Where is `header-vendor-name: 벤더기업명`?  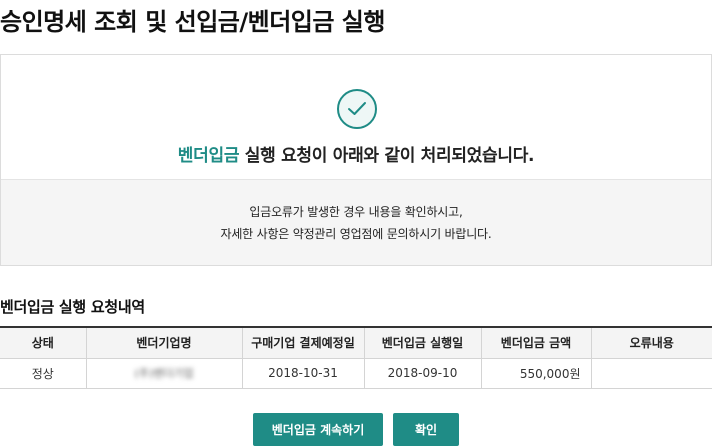 header-vendor-name: 벤더기업명 is located at coordinates (164, 343).